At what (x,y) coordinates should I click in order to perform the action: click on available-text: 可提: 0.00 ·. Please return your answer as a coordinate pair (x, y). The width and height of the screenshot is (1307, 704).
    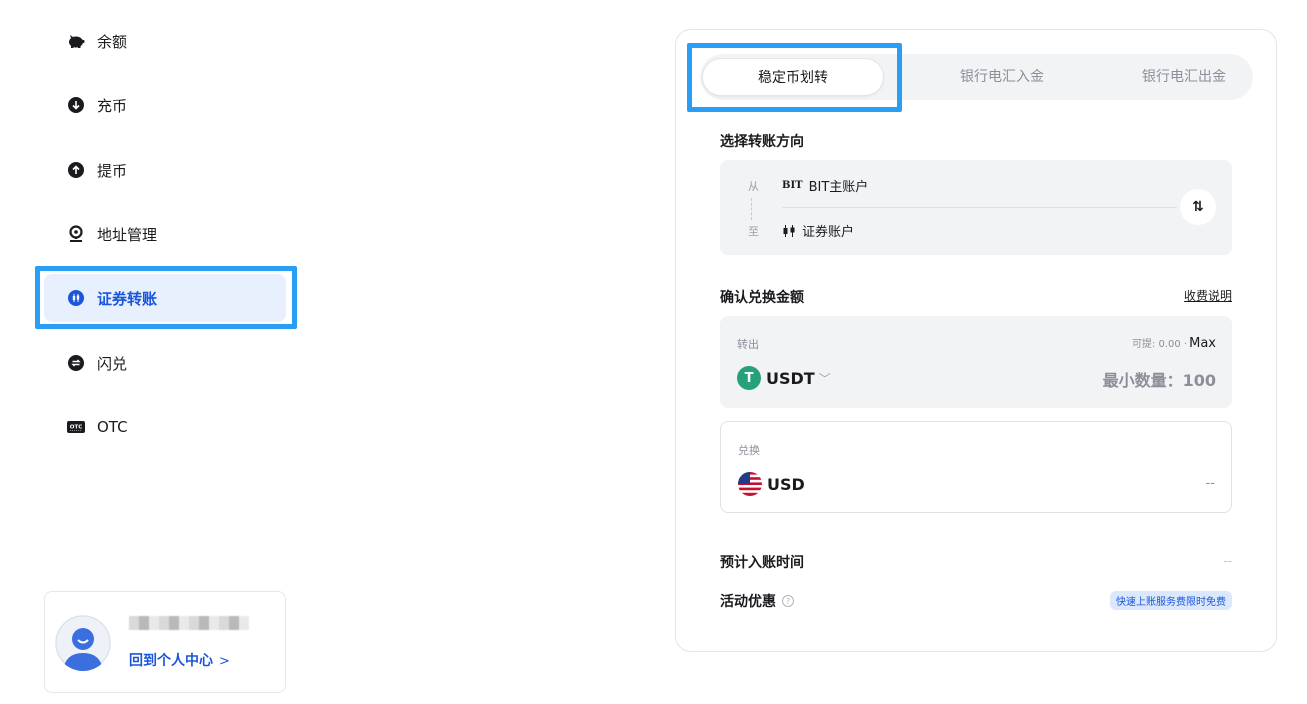
    Looking at the image, I should click on (1159, 344).